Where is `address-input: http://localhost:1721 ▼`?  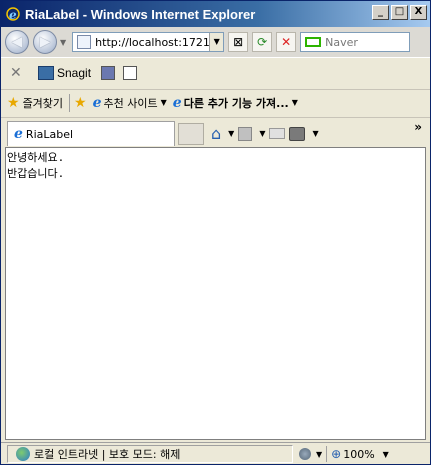
address-input: http://localhost:1721 ▼ is located at coordinates (148, 42).